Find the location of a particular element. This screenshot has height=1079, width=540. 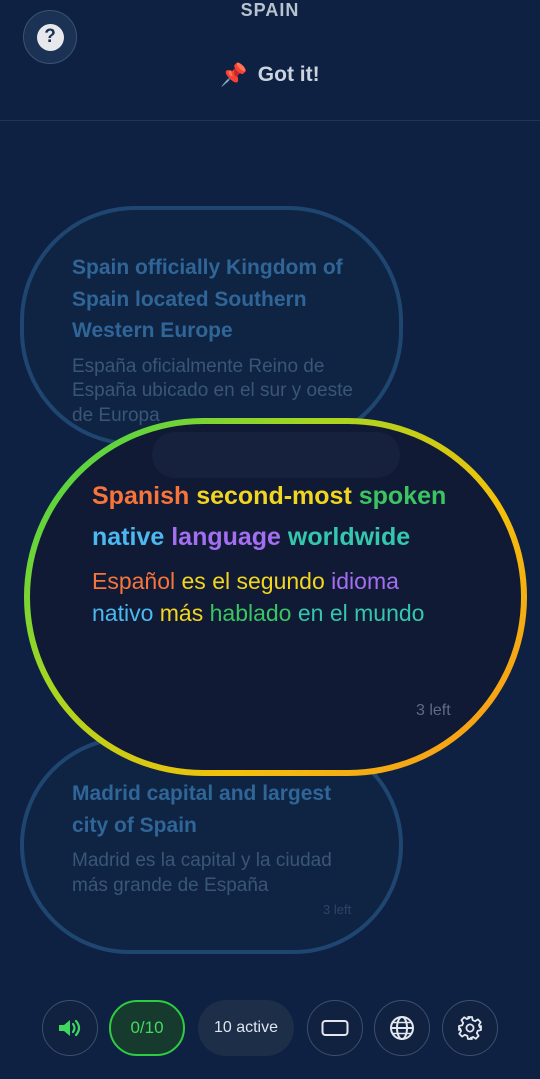

word: mundo is located at coordinates (389, 612).